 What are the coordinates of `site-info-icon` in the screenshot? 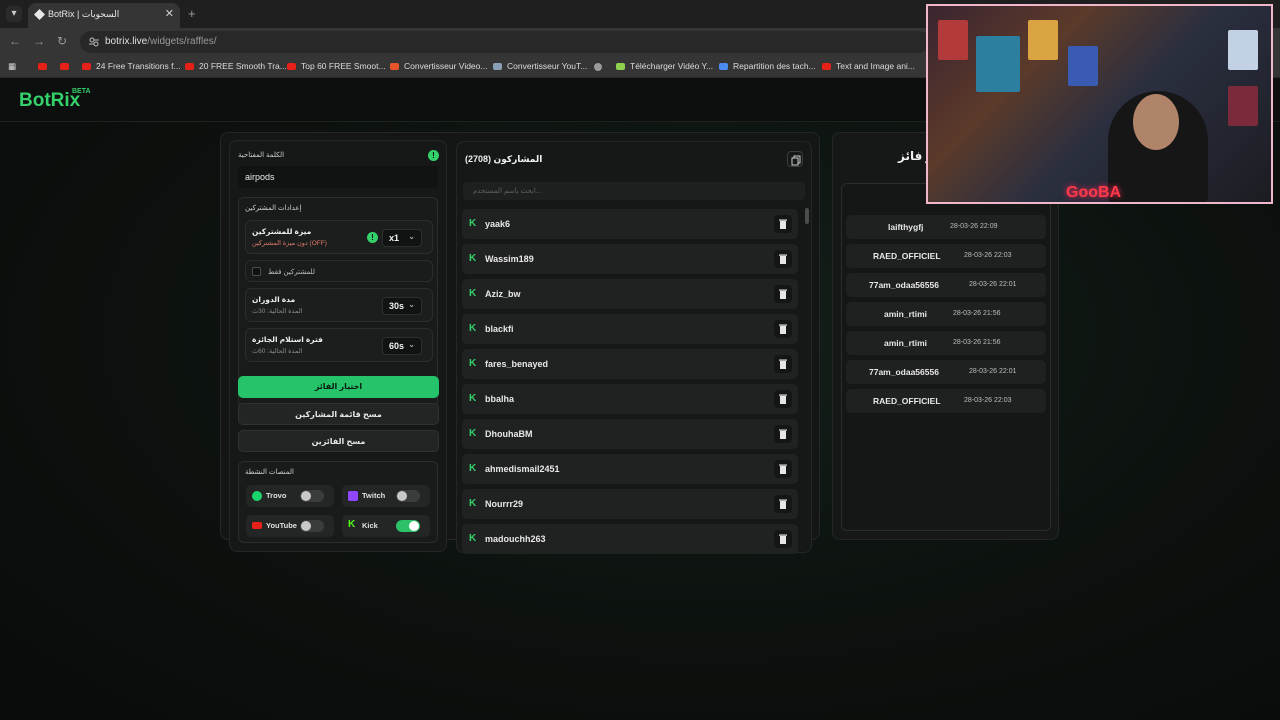 It's located at (94, 42).